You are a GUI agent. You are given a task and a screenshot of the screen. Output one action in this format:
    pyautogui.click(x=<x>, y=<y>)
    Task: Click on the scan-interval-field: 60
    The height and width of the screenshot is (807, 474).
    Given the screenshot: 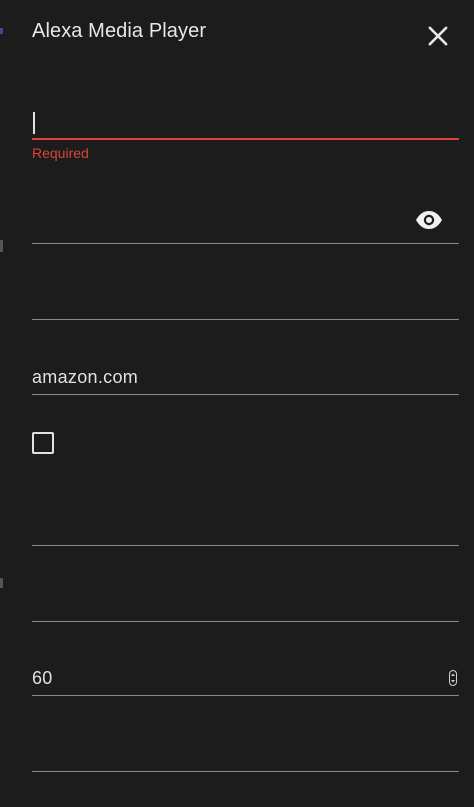 What is the action you would take?
    pyautogui.click(x=245, y=672)
    